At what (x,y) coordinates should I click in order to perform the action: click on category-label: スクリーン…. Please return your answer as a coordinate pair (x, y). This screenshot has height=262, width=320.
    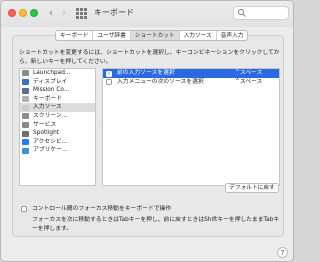
    Looking at the image, I should click on (50, 115).